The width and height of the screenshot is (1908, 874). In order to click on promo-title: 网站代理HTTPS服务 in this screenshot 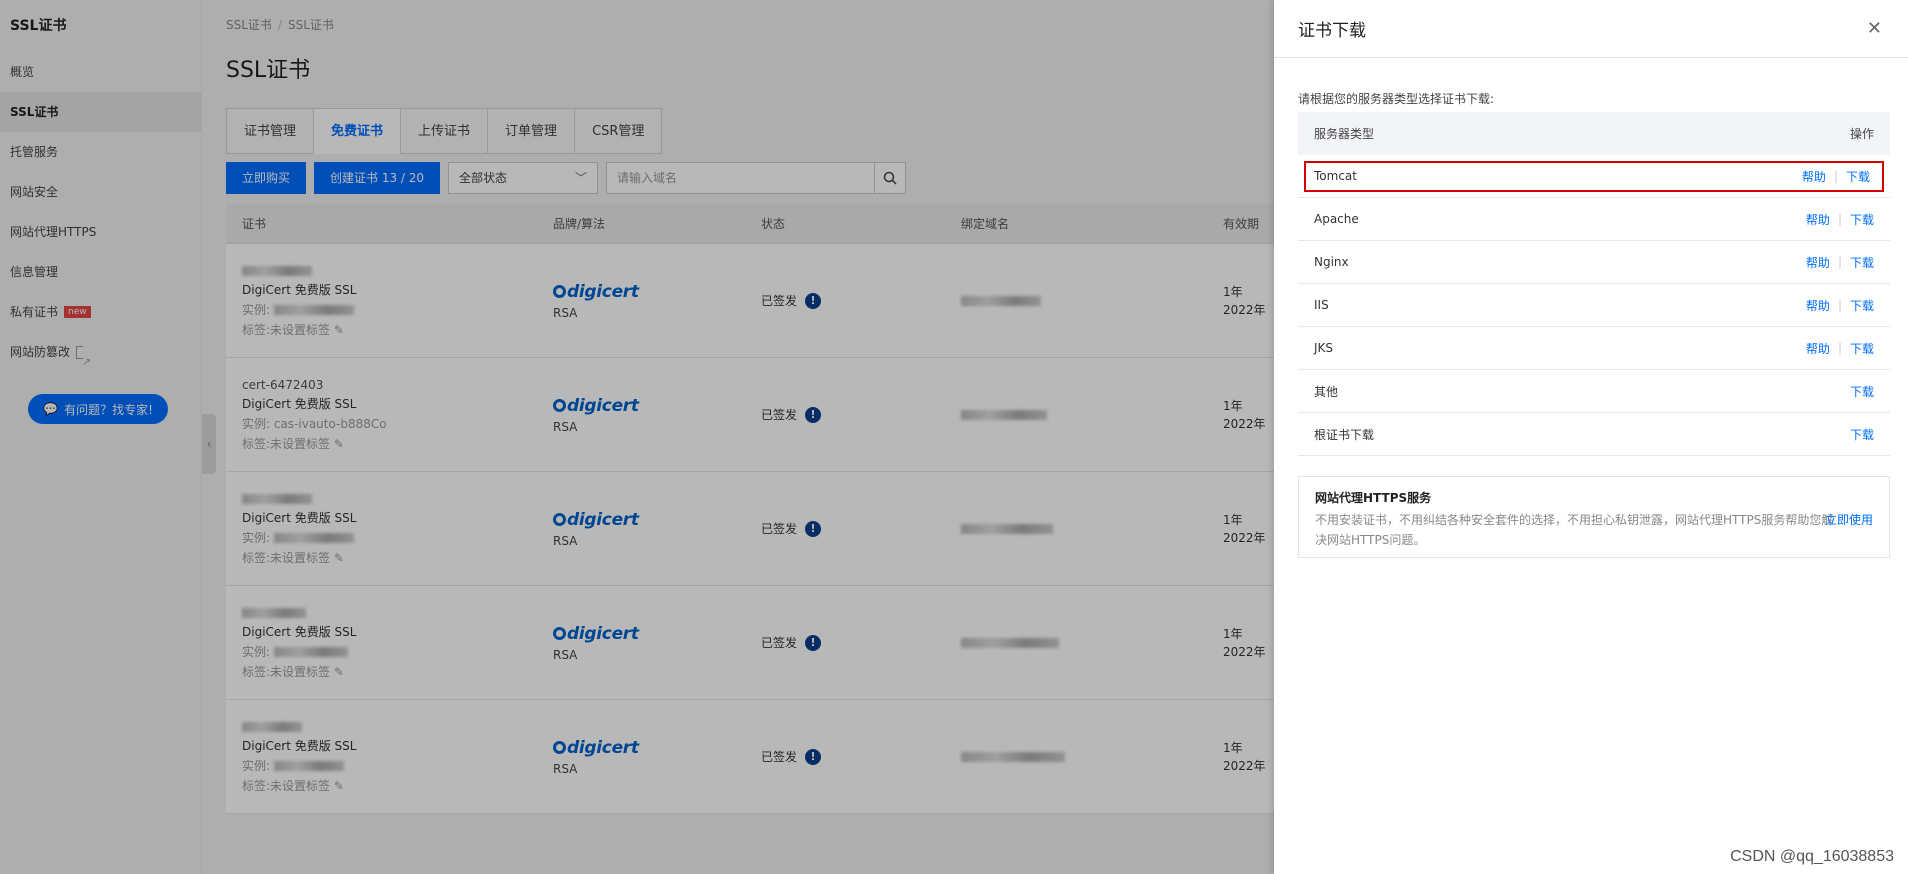, I will do `click(1373, 498)`.